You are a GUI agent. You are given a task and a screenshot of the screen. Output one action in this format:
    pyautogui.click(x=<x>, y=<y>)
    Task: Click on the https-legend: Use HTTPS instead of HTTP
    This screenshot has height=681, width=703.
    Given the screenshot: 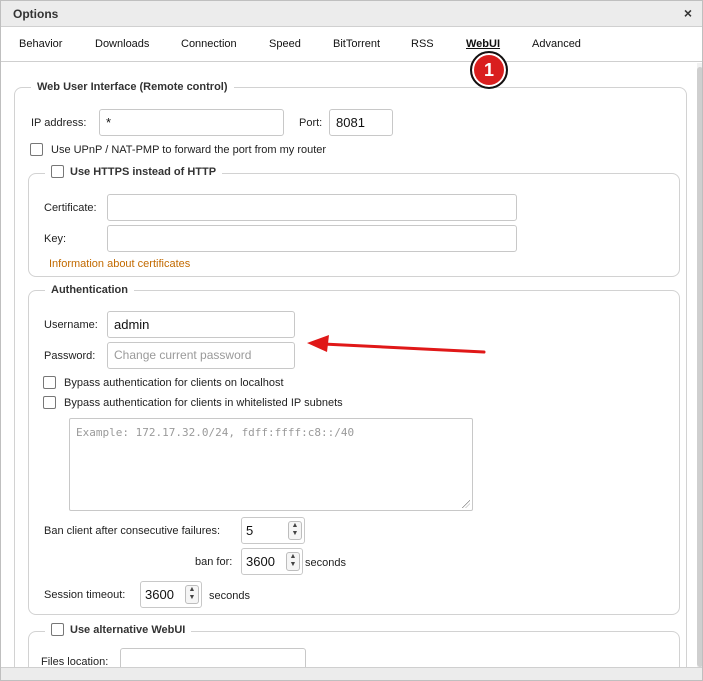 What is the action you would take?
    pyautogui.click(x=133, y=173)
    